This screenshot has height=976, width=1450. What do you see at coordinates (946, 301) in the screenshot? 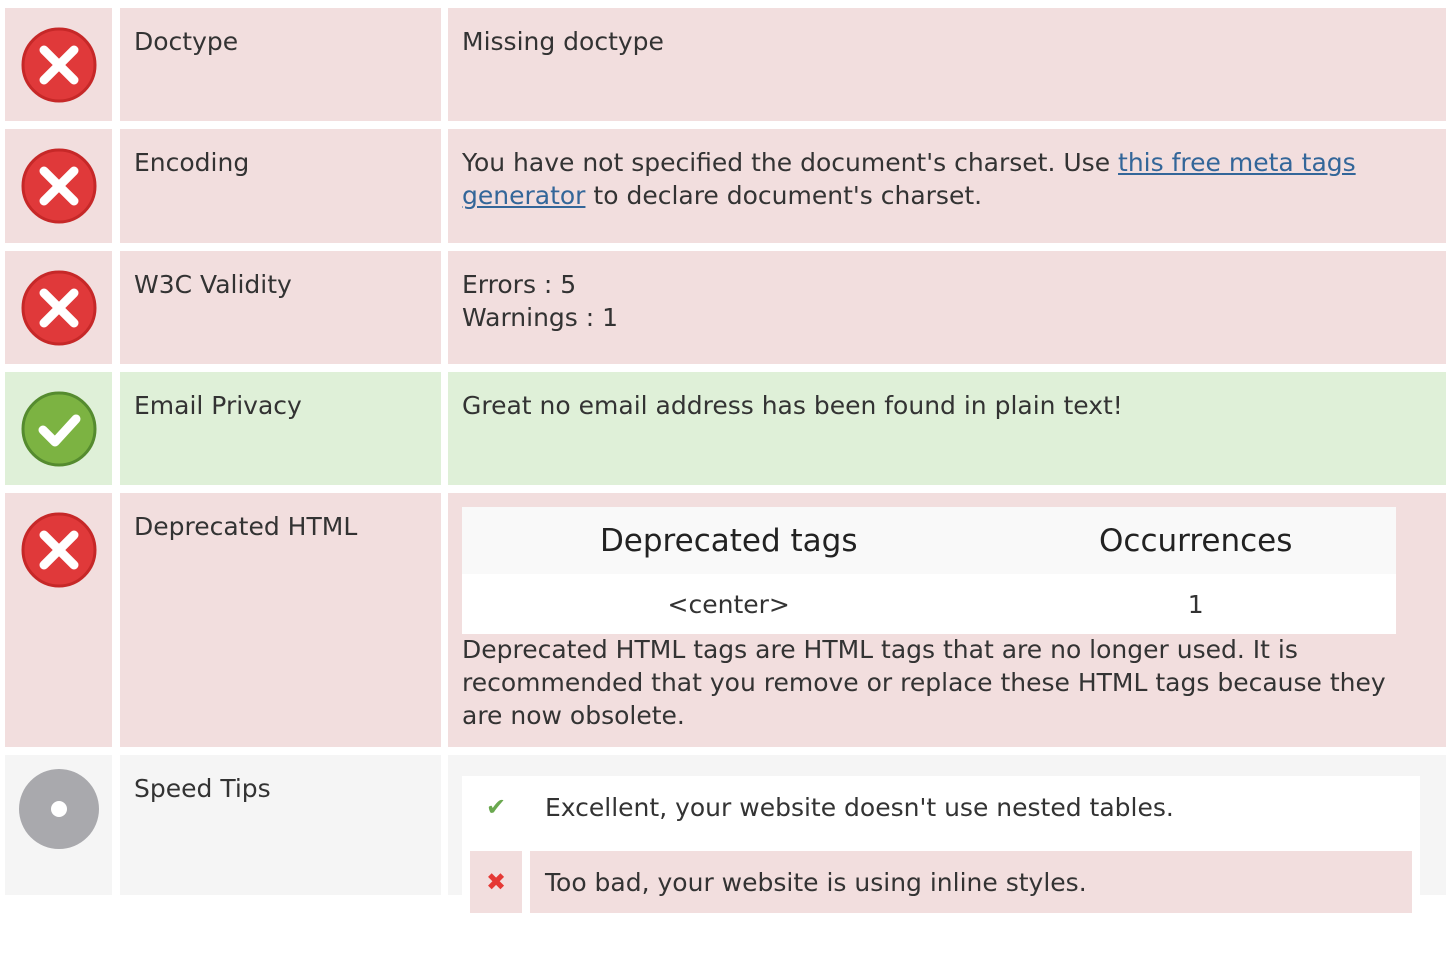
I see `row-content: Errors : 5 Warnings : 1` at bounding box center [946, 301].